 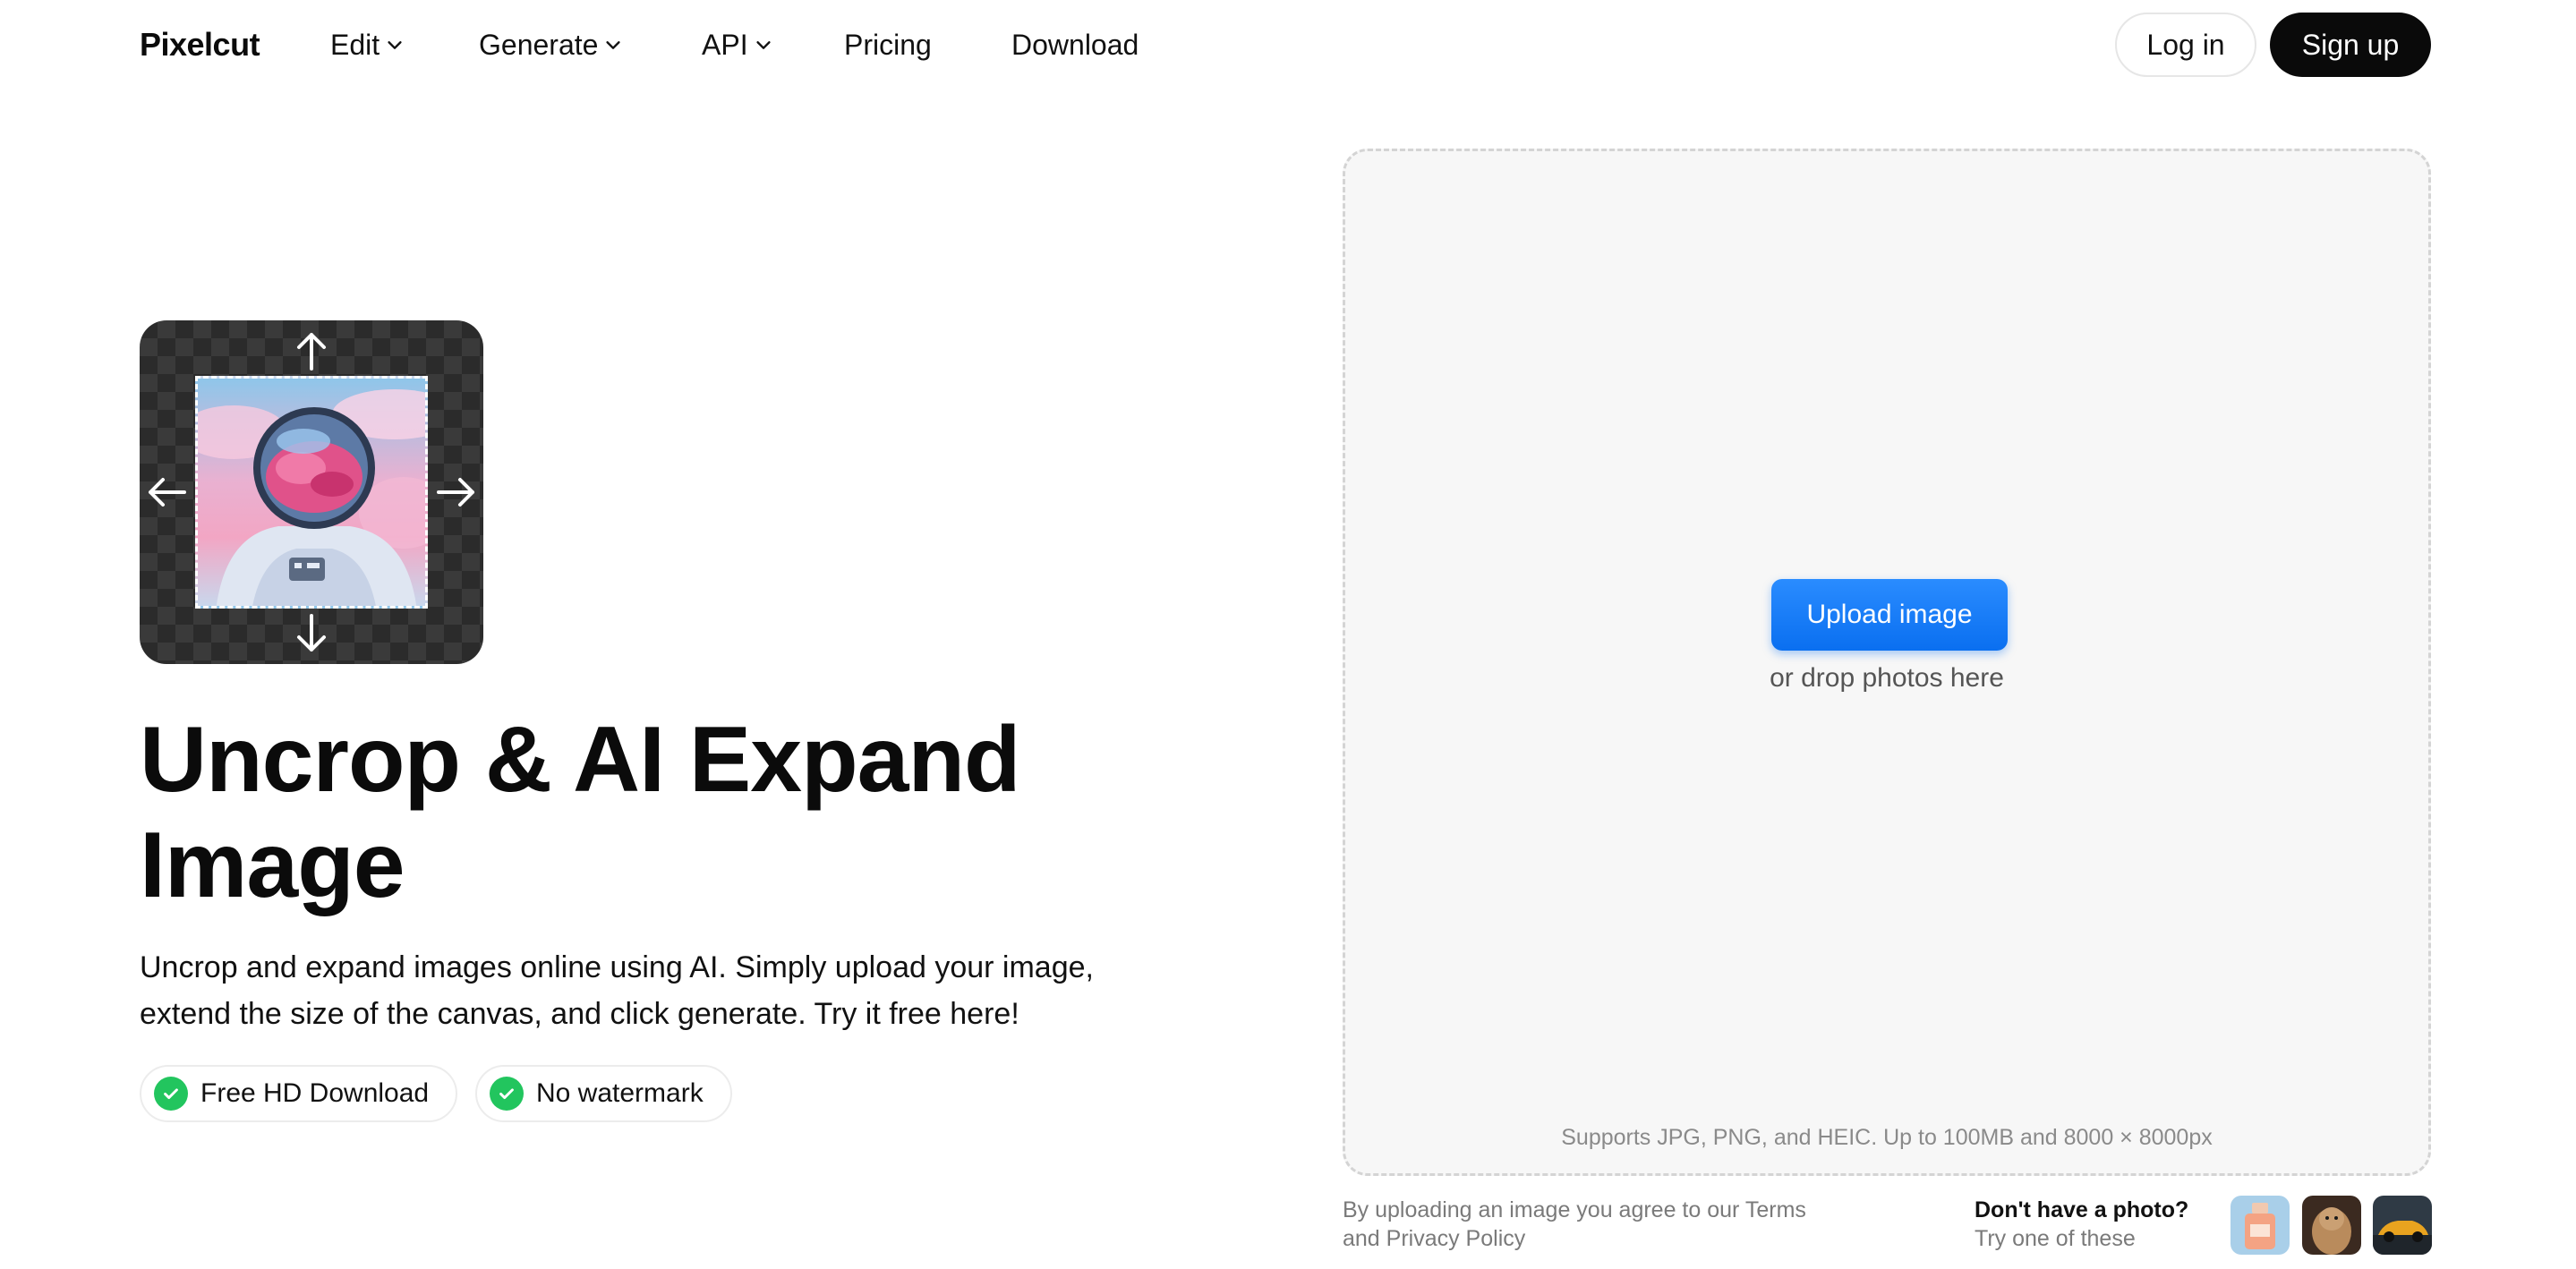 What do you see at coordinates (315, 1093) in the screenshot?
I see `badge-label: Free HD Download` at bounding box center [315, 1093].